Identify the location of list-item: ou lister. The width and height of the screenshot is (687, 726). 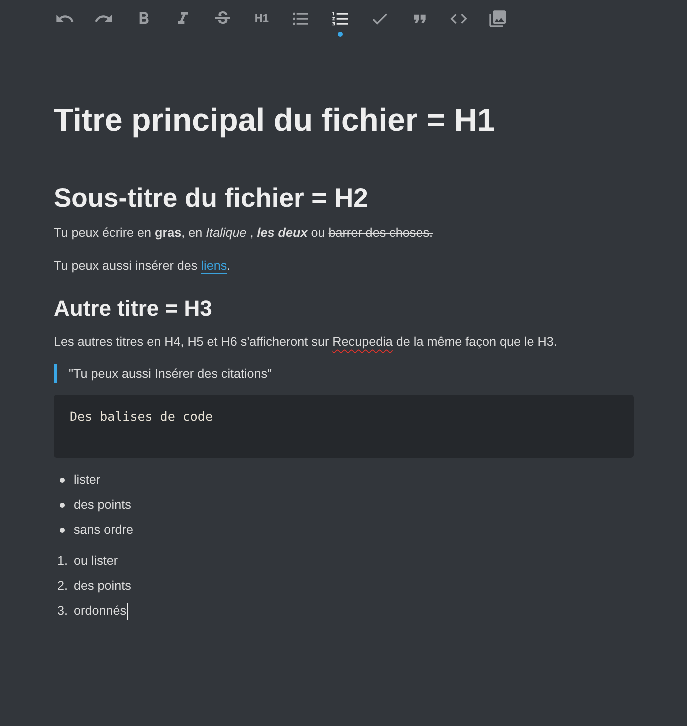
(96, 561).